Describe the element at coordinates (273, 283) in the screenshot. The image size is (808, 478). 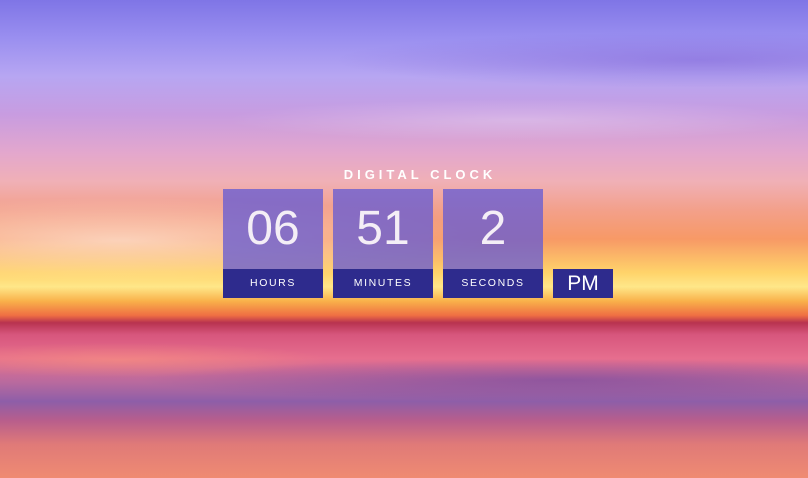
I see `hours-label: HOURS` at that location.